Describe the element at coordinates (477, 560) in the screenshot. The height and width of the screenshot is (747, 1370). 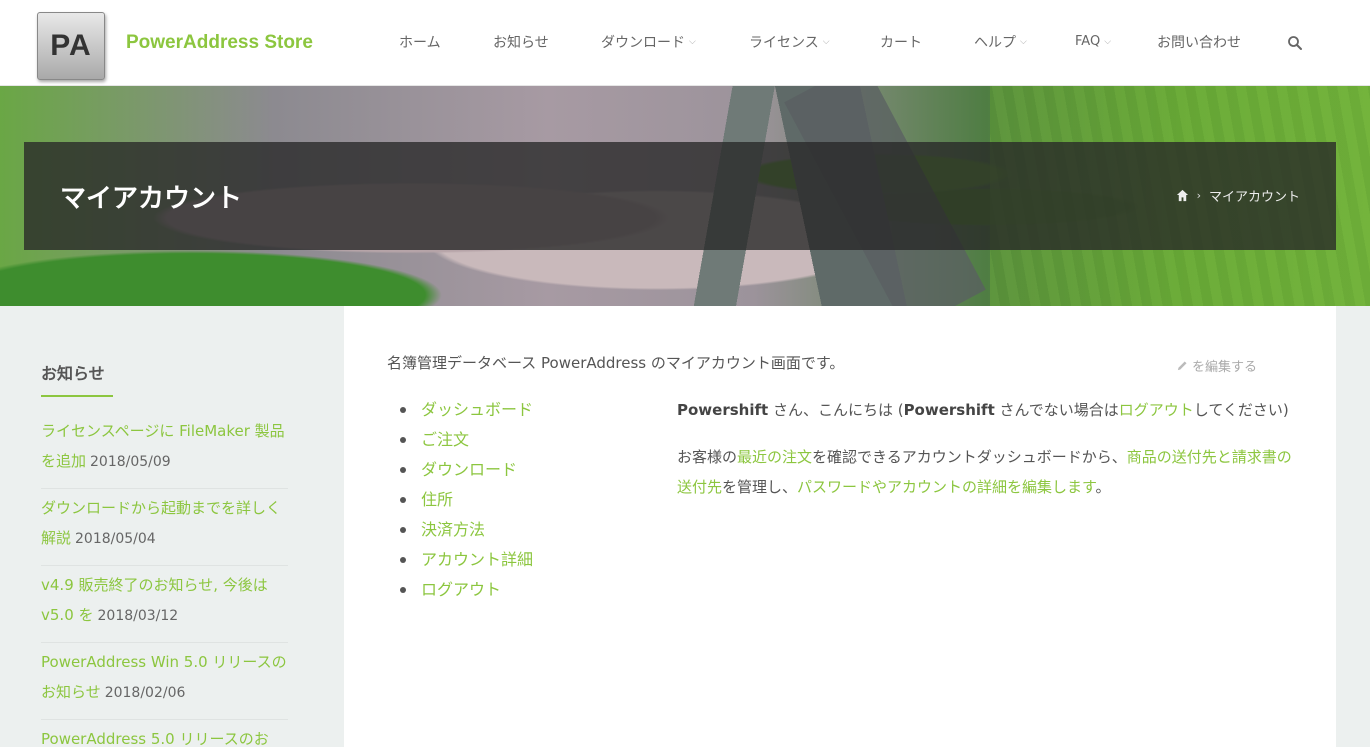
I see `account-nav-account-details: アカウント詳細` at that location.